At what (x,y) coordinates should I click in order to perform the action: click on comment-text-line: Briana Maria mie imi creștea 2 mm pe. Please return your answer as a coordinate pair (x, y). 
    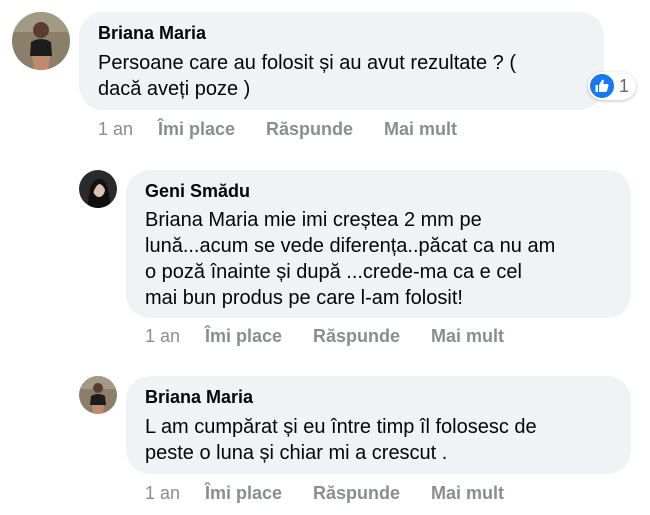
    Looking at the image, I should click on (313, 220).